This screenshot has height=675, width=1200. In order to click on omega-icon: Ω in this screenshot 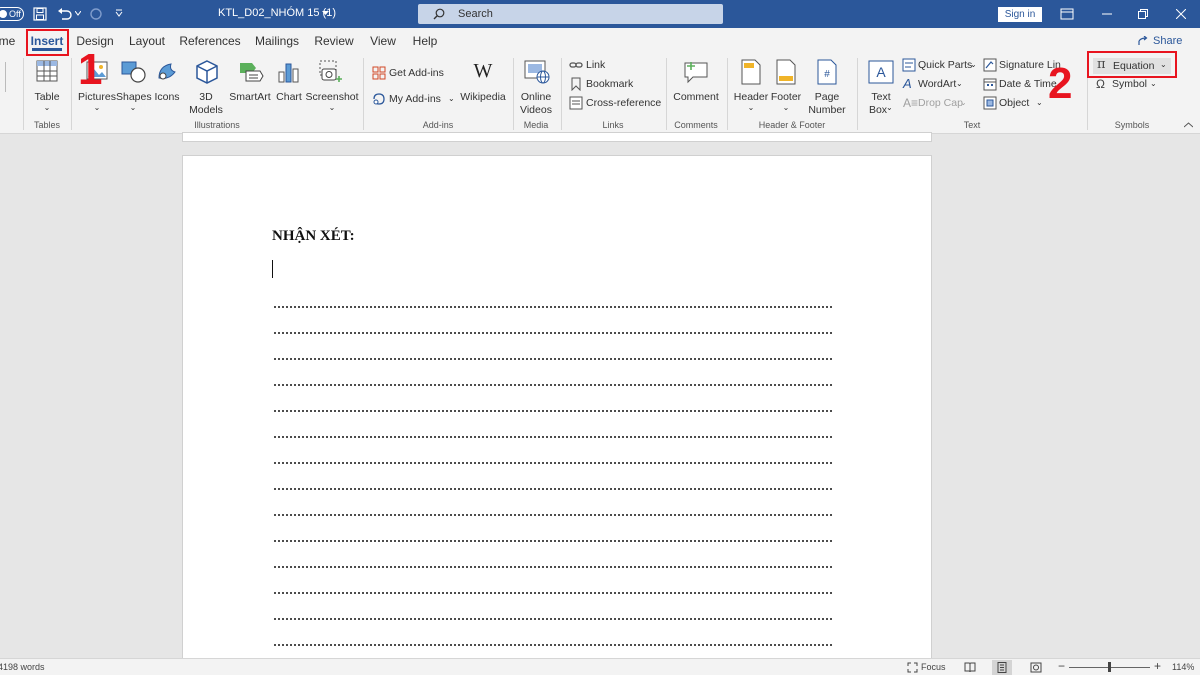, I will do `click(1100, 84)`.